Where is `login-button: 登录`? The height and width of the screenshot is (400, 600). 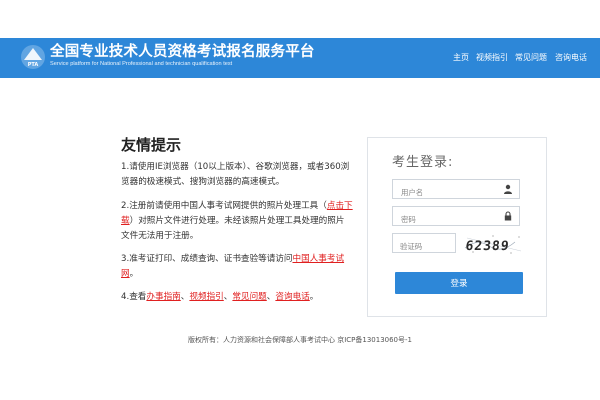
login-button: 登录 is located at coordinates (459, 283).